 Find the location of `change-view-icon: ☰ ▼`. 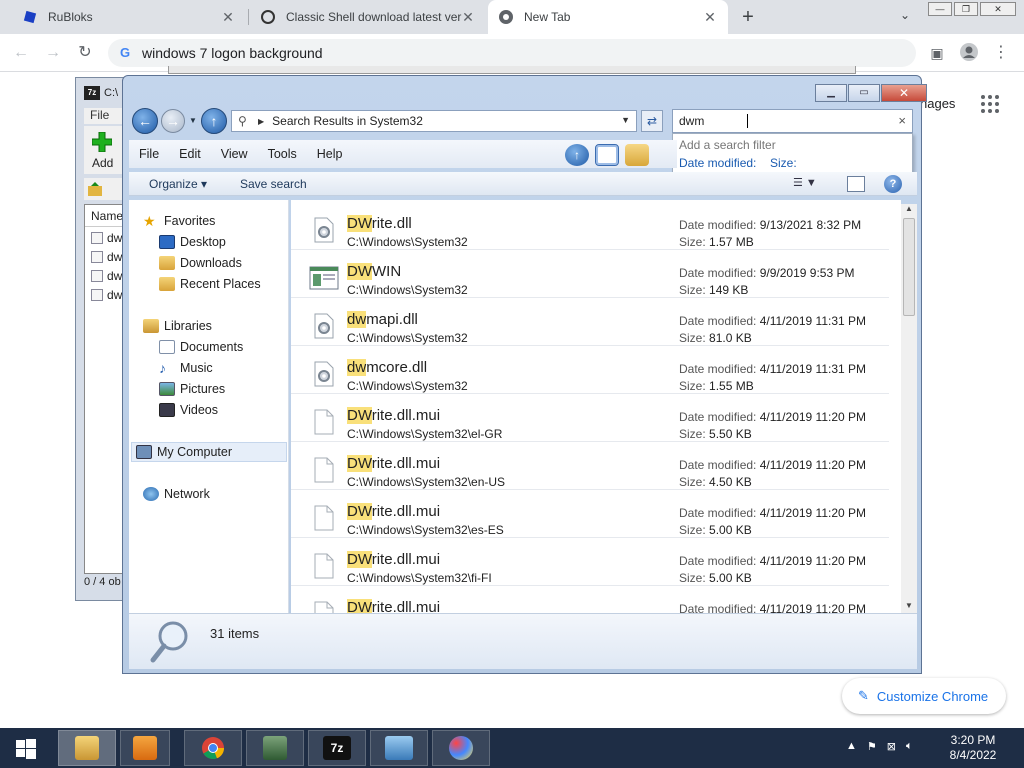

change-view-icon: ☰ ▼ is located at coordinates (813, 184).